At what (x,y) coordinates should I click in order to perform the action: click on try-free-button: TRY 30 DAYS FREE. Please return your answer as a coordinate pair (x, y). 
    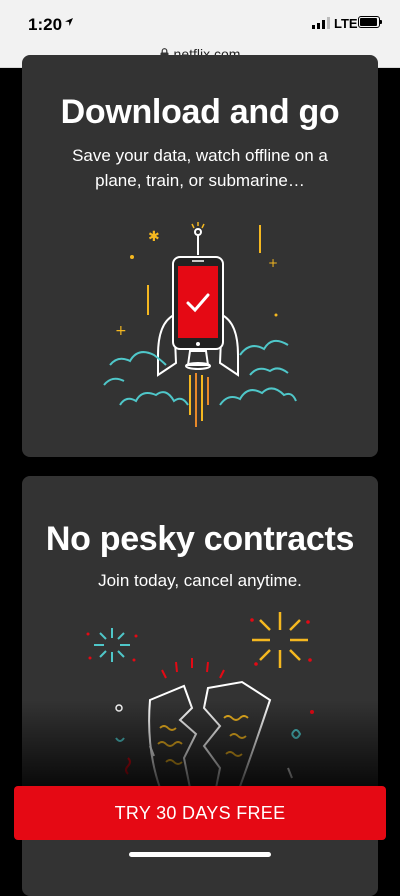
    Looking at the image, I should click on (200, 813).